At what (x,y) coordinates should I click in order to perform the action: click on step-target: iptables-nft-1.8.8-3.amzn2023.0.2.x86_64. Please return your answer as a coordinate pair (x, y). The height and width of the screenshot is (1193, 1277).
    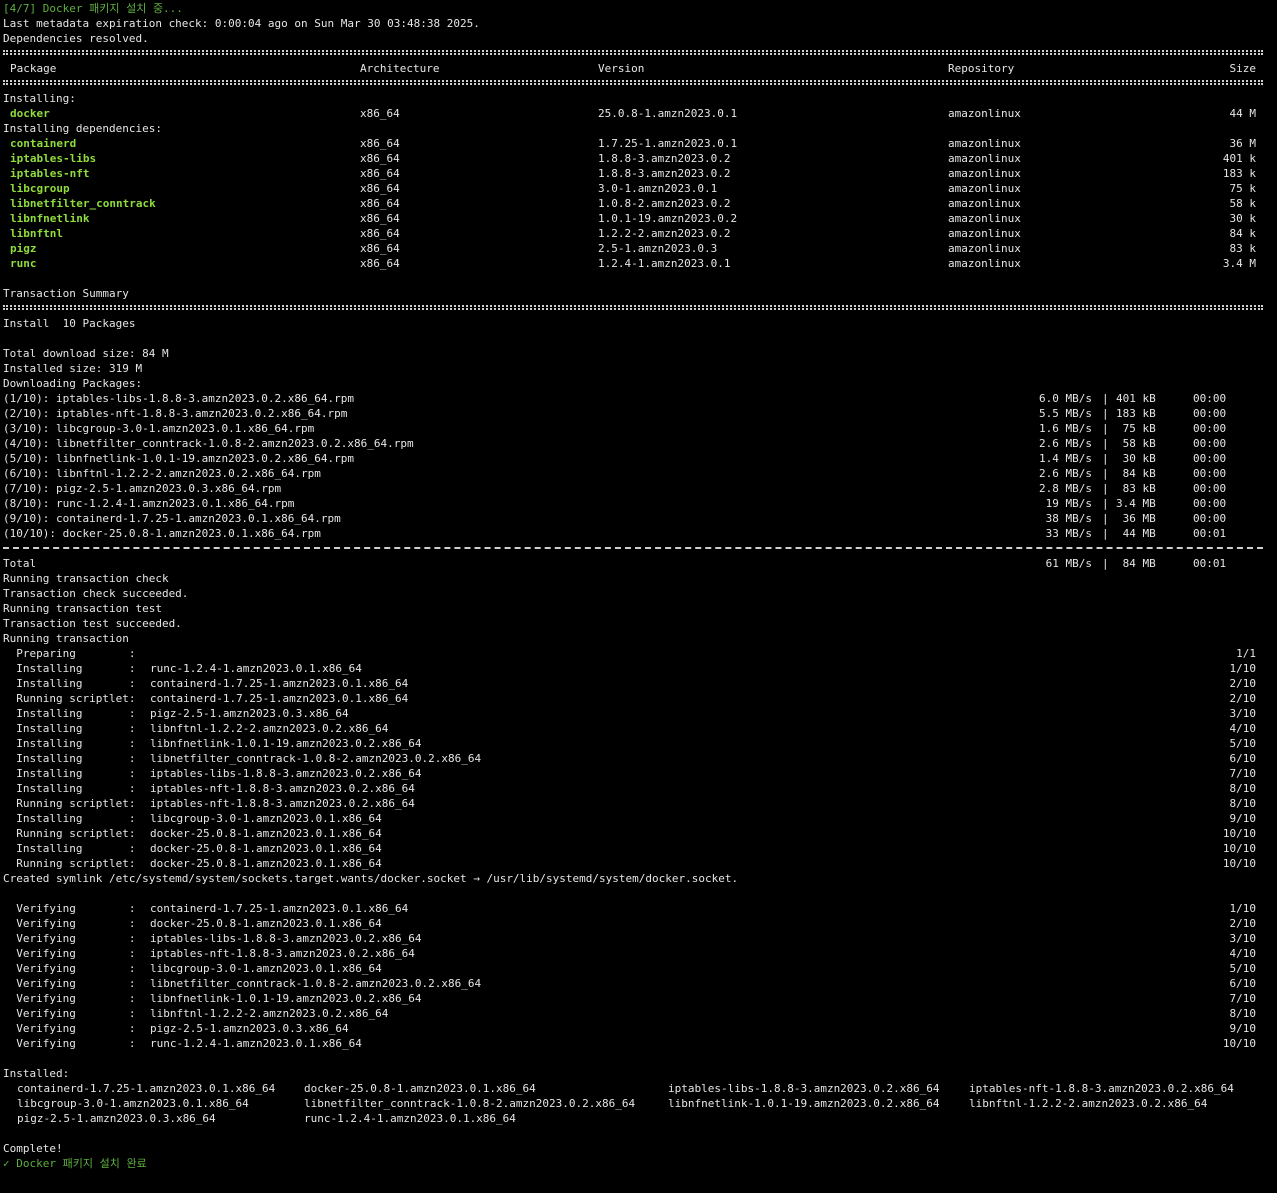
    Looking at the image, I should click on (282, 803).